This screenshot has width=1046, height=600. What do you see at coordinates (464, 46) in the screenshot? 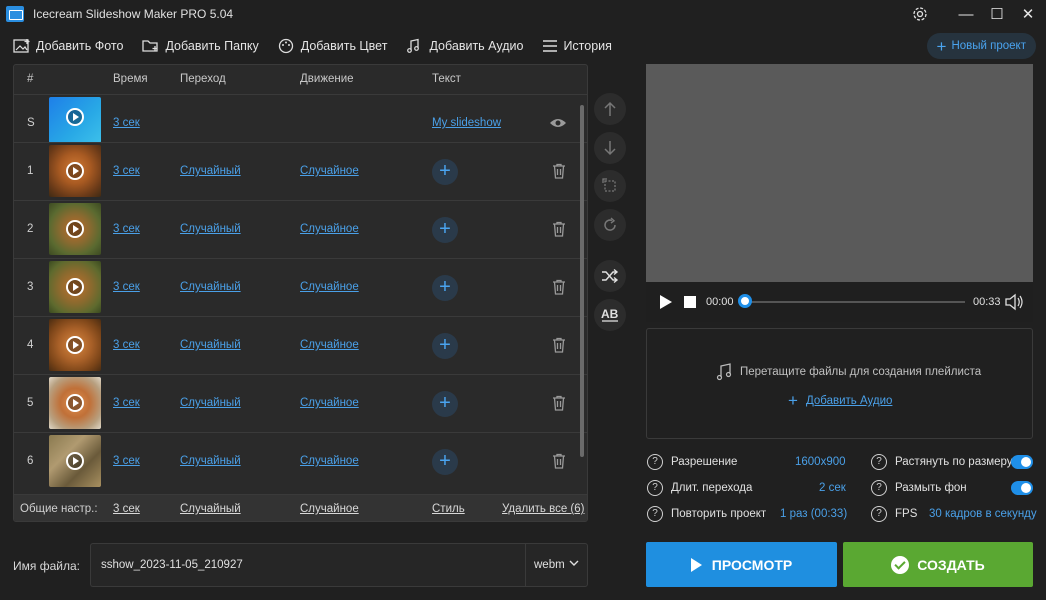
I see `add-audio-button: Добавить Аудио` at bounding box center [464, 46].